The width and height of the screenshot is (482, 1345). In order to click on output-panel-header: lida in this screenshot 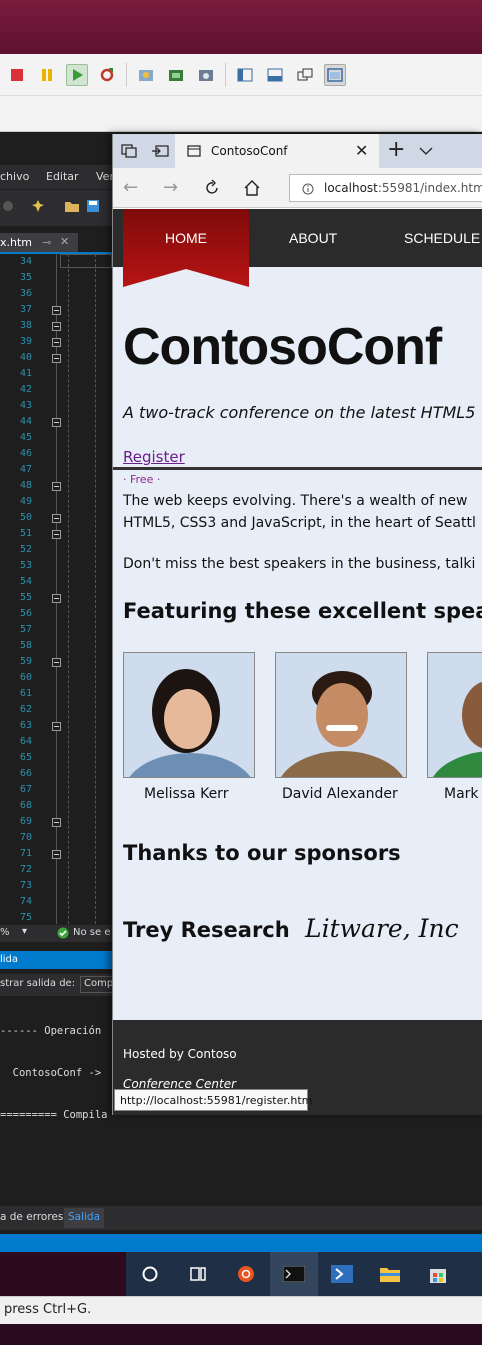, I will do `click(60, 960)`.